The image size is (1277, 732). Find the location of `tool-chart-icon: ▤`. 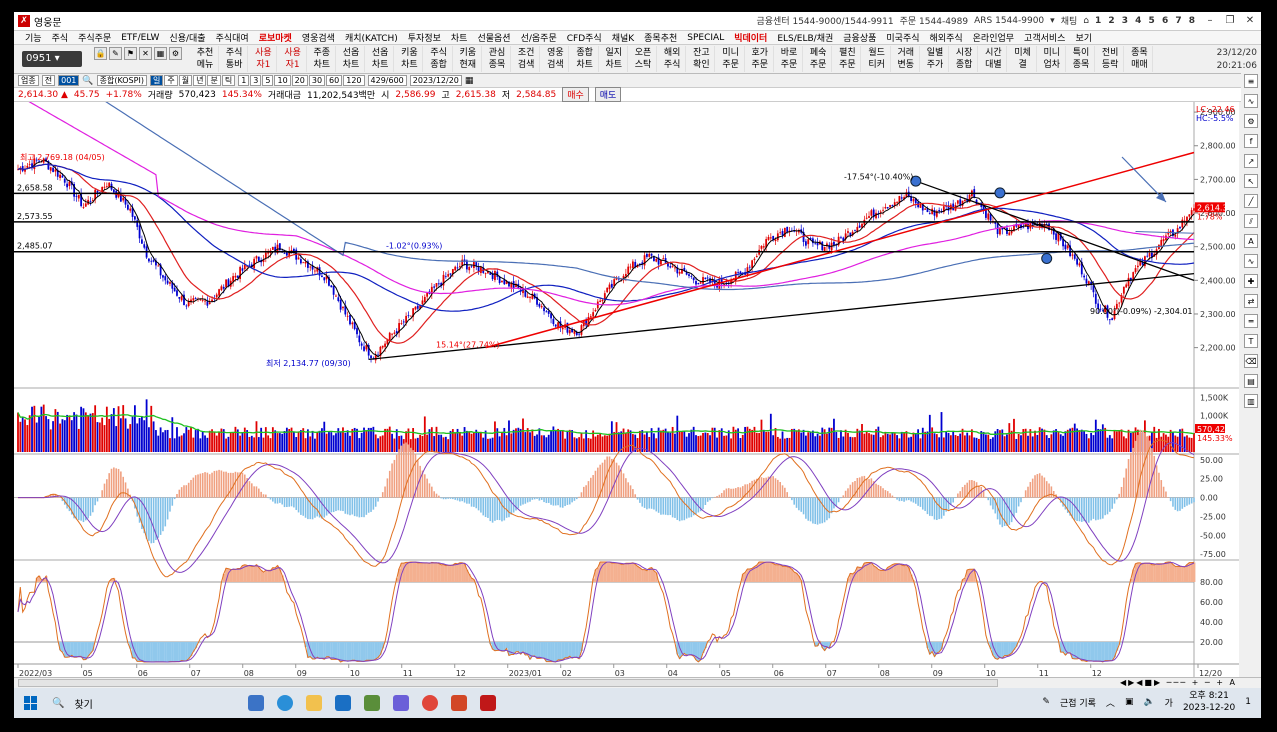

tool-chart-icon: ▤ is located at coordinates (1251, 381).